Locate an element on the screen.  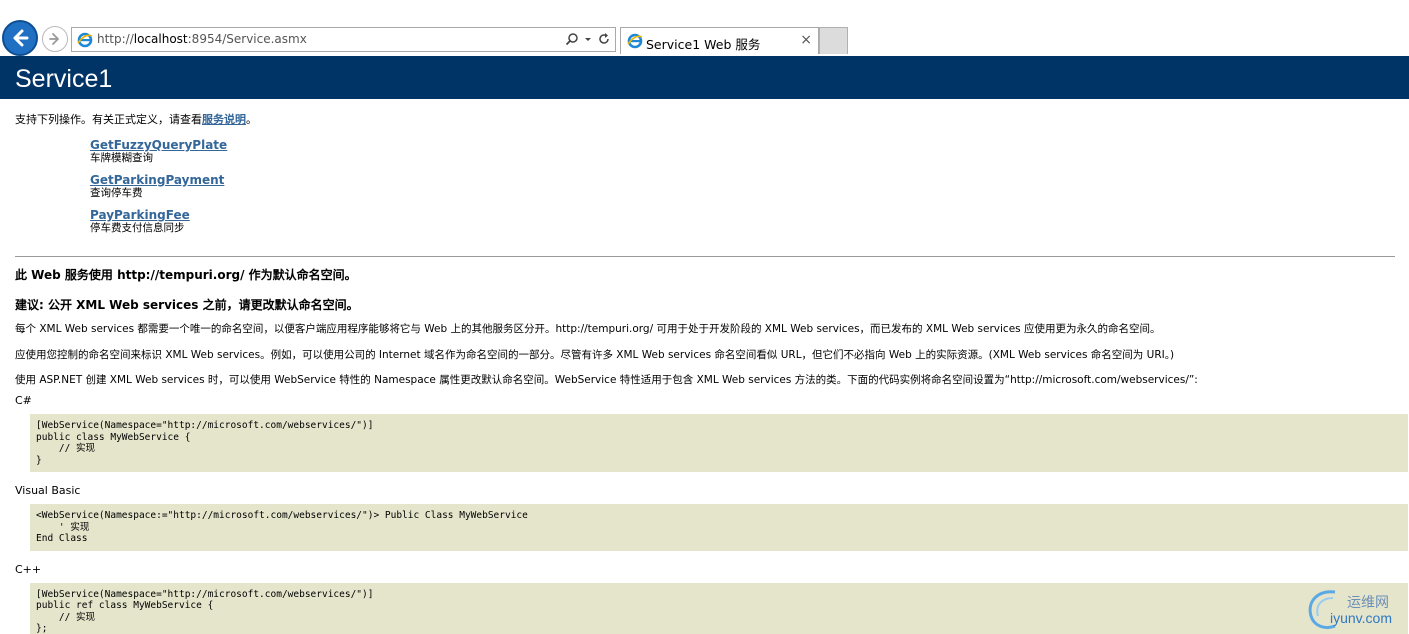
close-tab-icon: × is located at coordinates (806, 40).